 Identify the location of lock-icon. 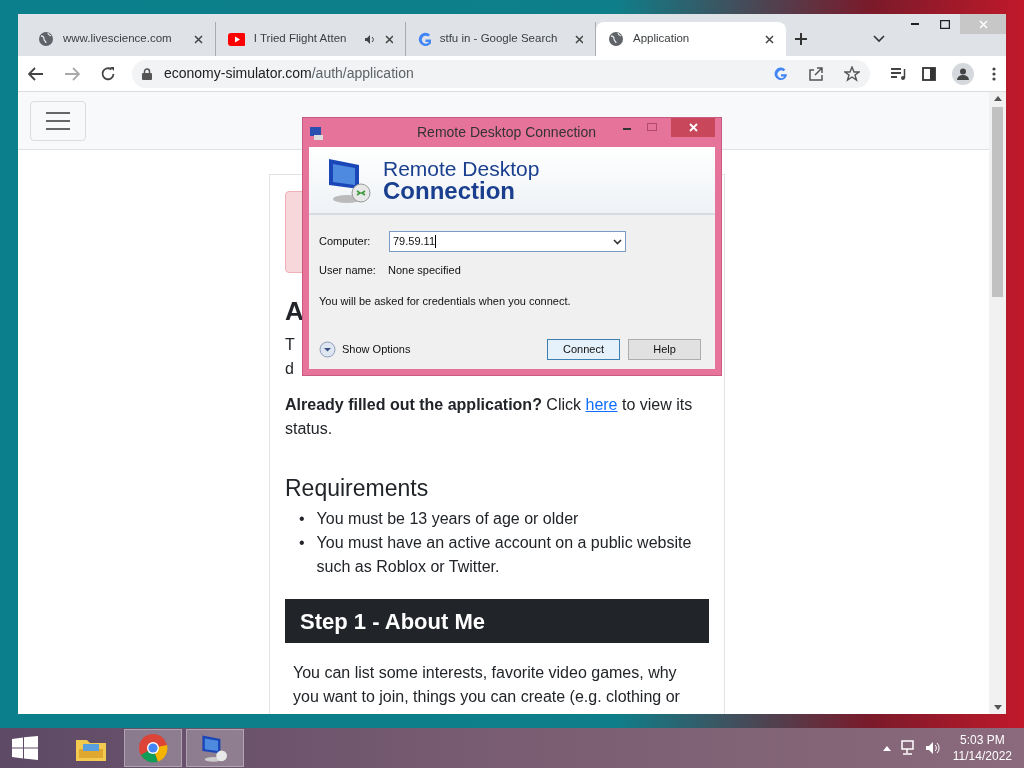
(146, 73).